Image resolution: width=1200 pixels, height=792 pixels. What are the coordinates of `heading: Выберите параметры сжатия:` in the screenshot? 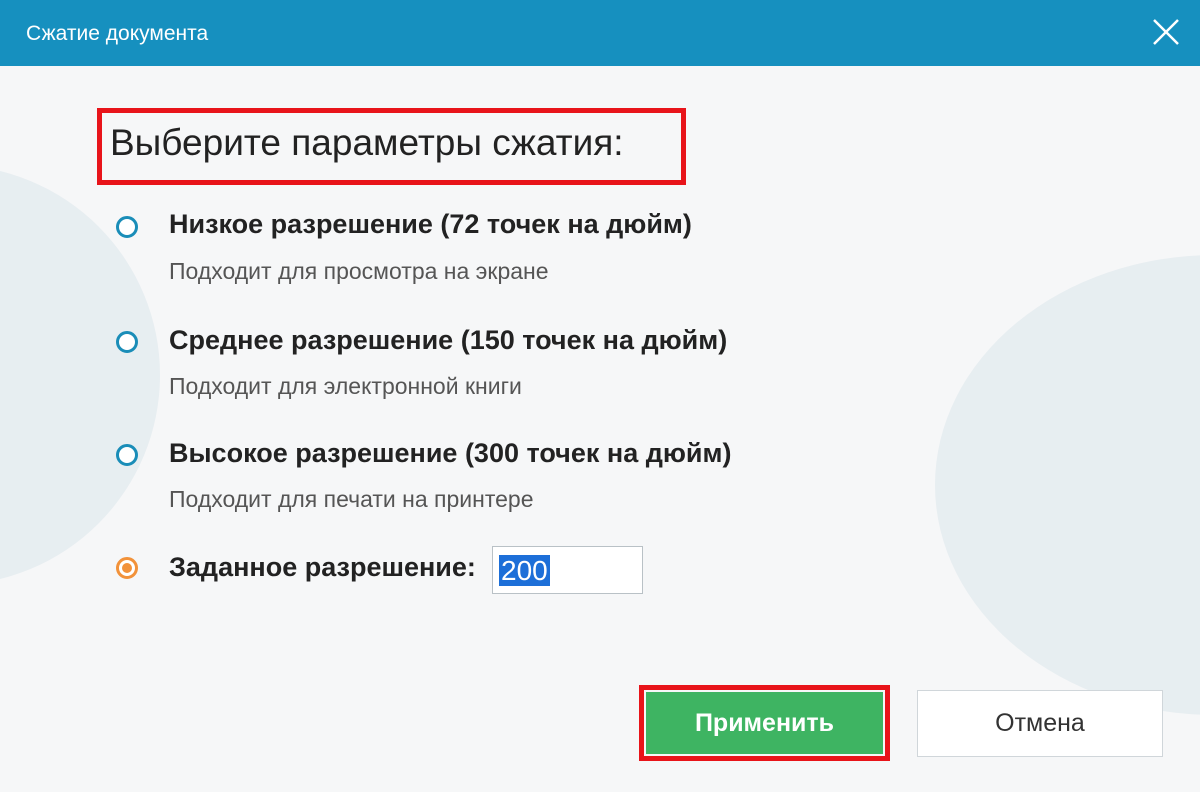 It's located at (367, 142).